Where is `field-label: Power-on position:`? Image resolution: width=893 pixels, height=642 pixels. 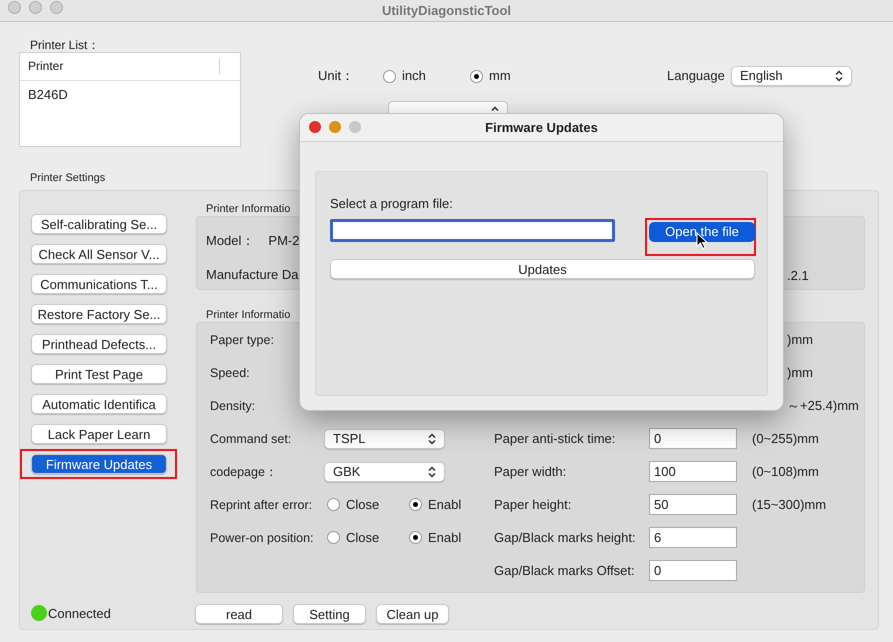
field-label: Power-on position: is located at coordinates (262, 537).